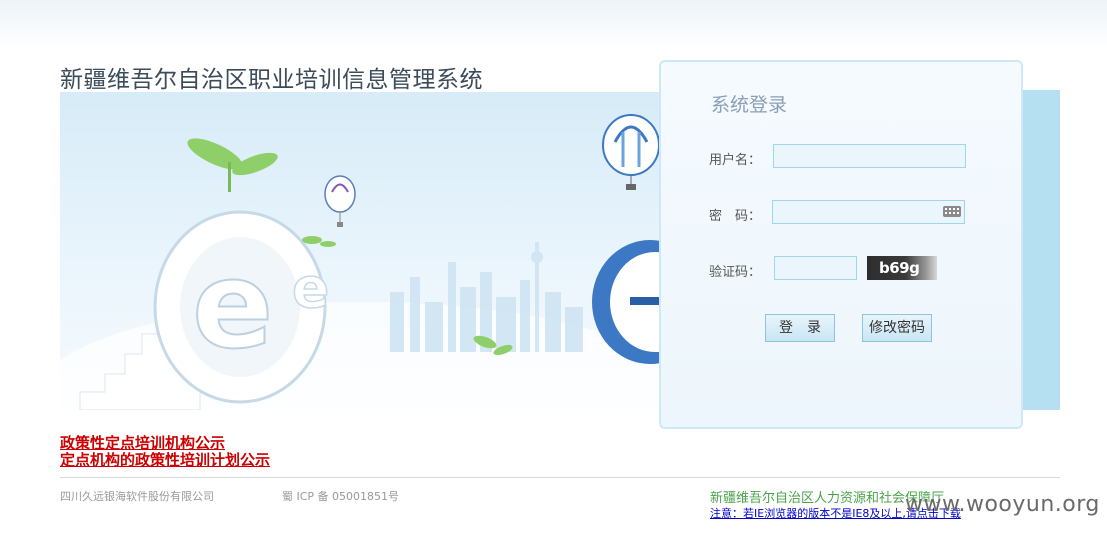 The width and height of the screenshot is (1107, 535). Describe the element at coordinates (137, 496) in the screenshot. I see `footer-company: 四川久远银海软件股份有限公司` at that location.